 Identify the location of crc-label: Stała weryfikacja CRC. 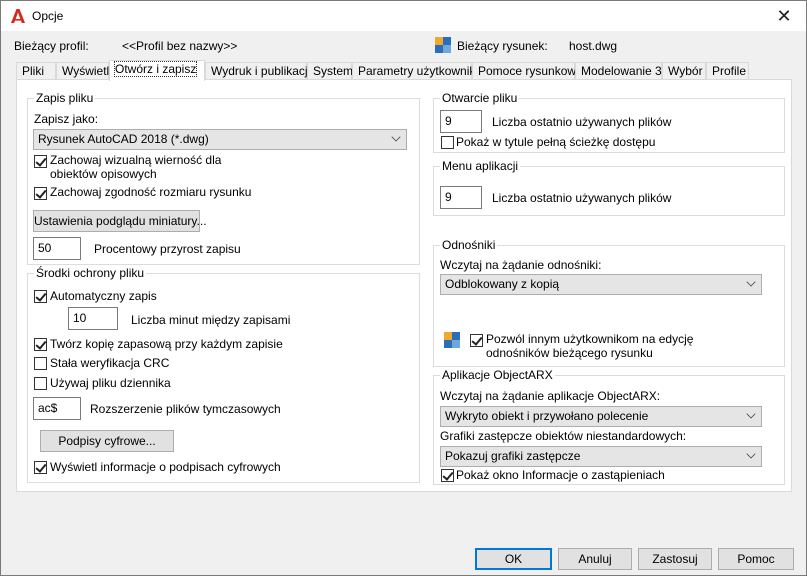
(110, 363).